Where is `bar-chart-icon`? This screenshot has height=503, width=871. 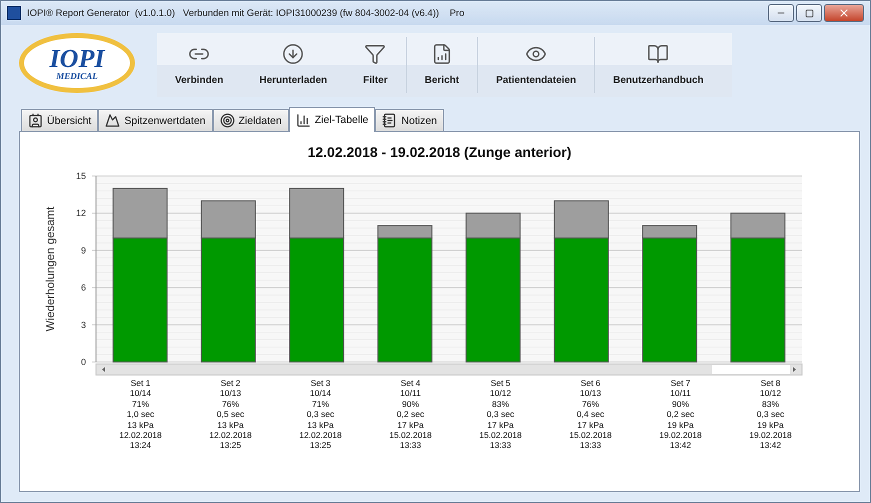
bar-chart-icon is located at coordinates (303, 120).